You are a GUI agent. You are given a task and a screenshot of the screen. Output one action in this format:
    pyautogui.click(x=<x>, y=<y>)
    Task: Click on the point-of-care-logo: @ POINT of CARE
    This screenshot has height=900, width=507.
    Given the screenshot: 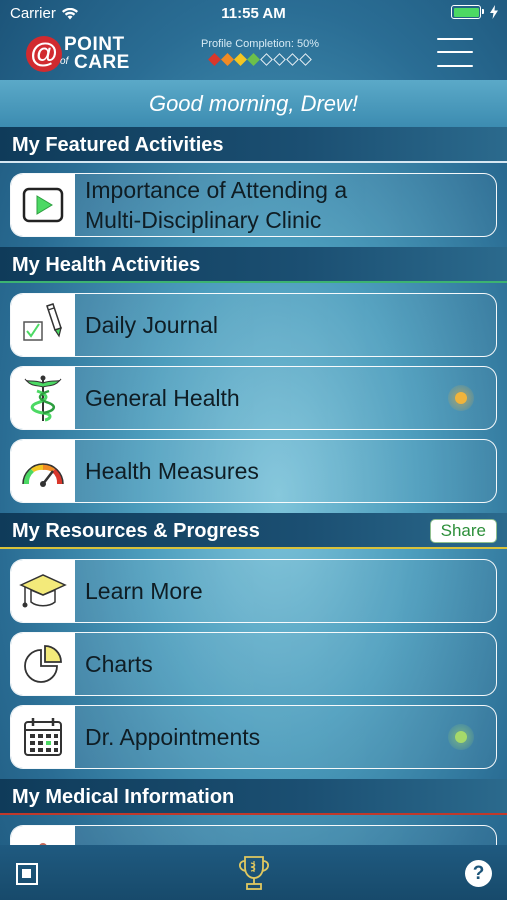 What is the action you would take?
    pyautogui.click(x=81, y=54)
    